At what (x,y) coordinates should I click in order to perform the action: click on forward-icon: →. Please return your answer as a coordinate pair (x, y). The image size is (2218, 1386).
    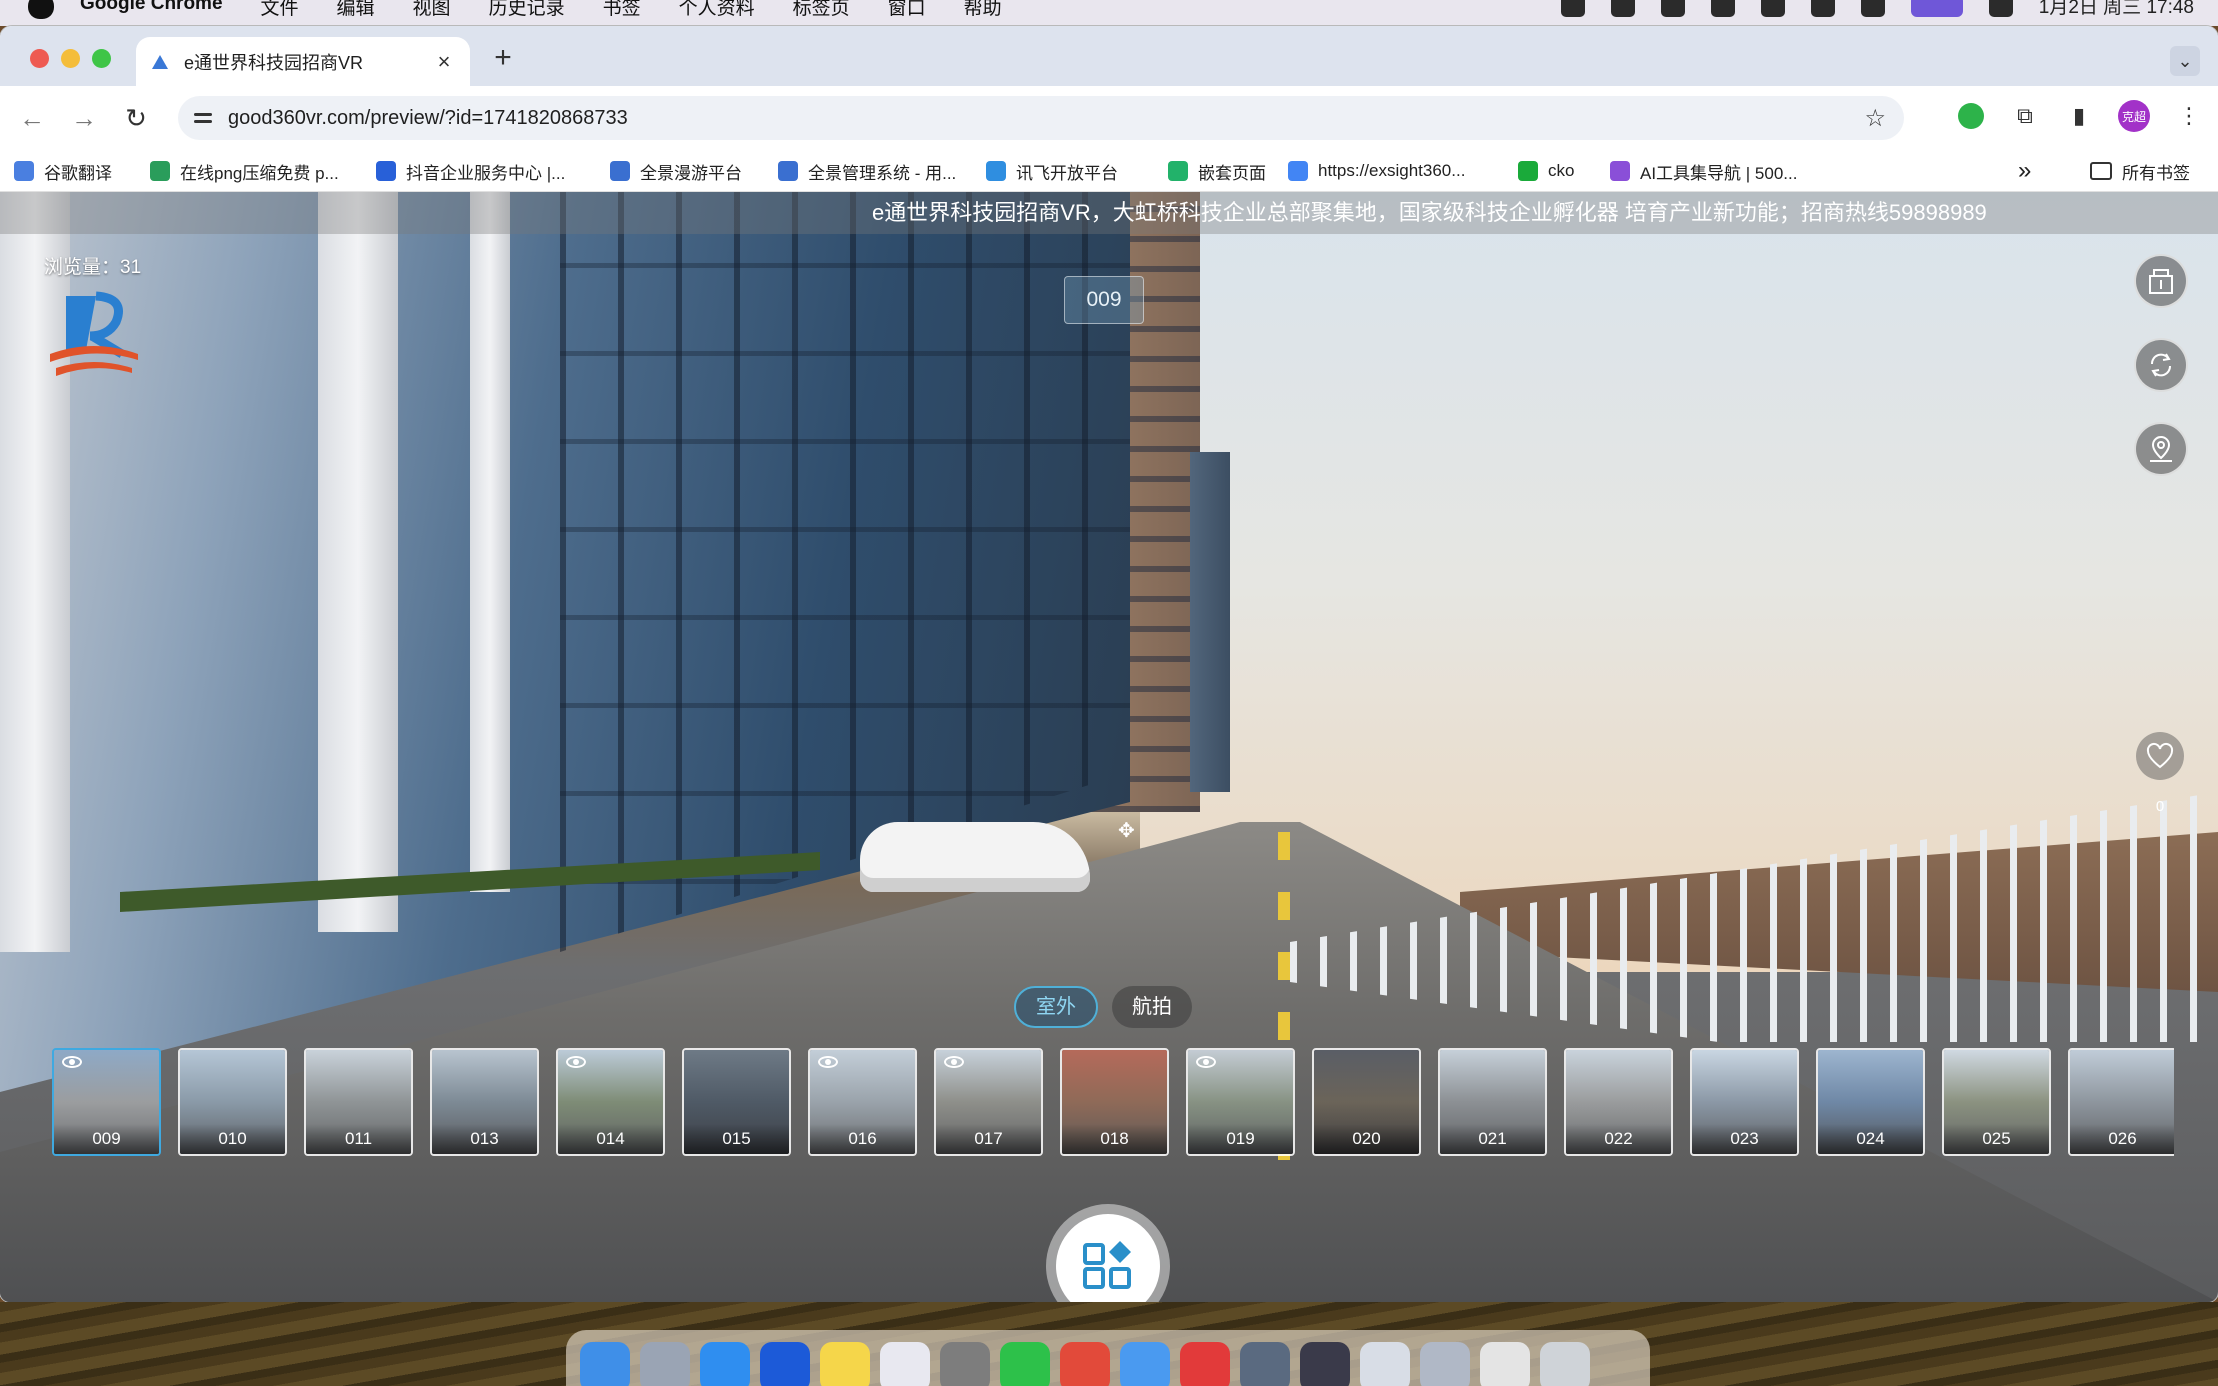
    Looking at the image, I should click on (84, 118).